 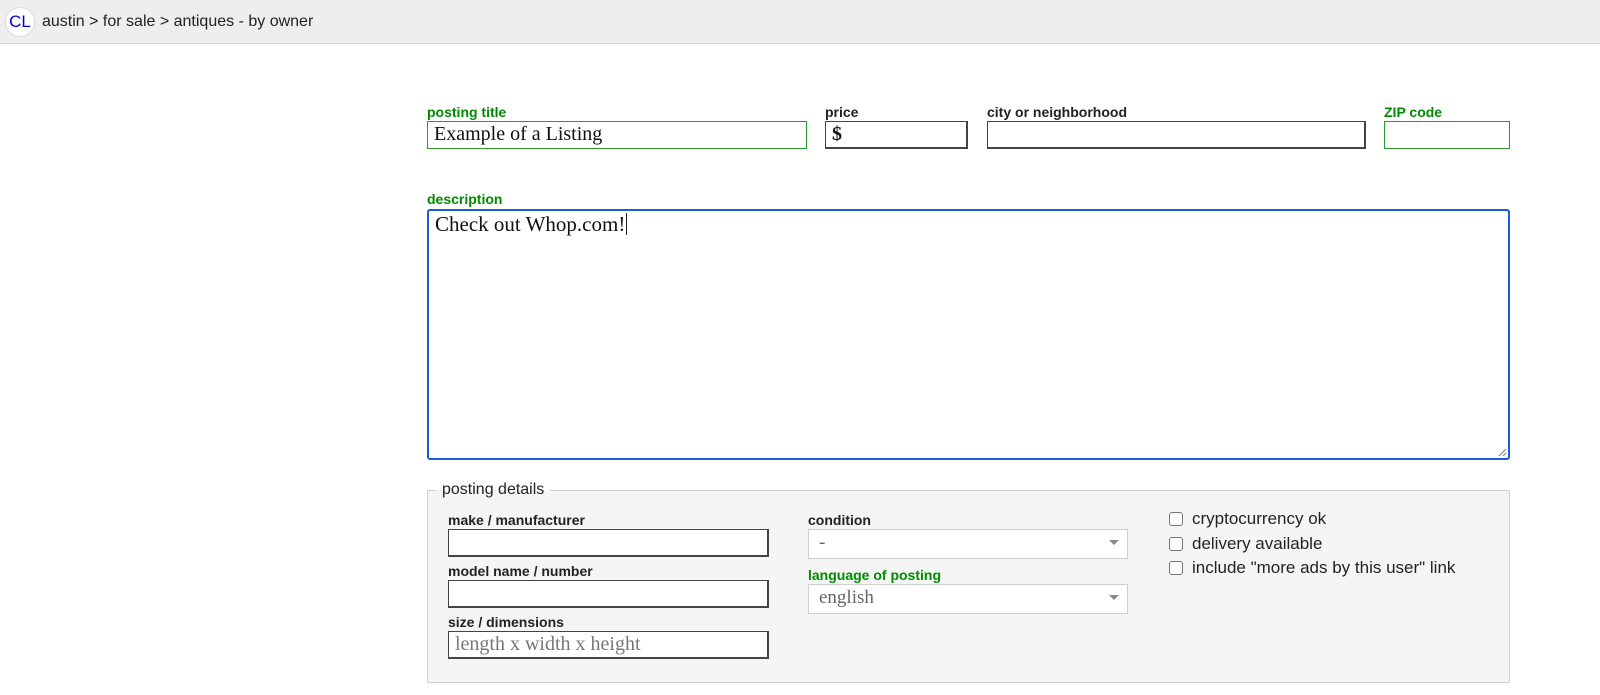 I want to click on make-label: make / manufacturer, so click(x=516, y=520).